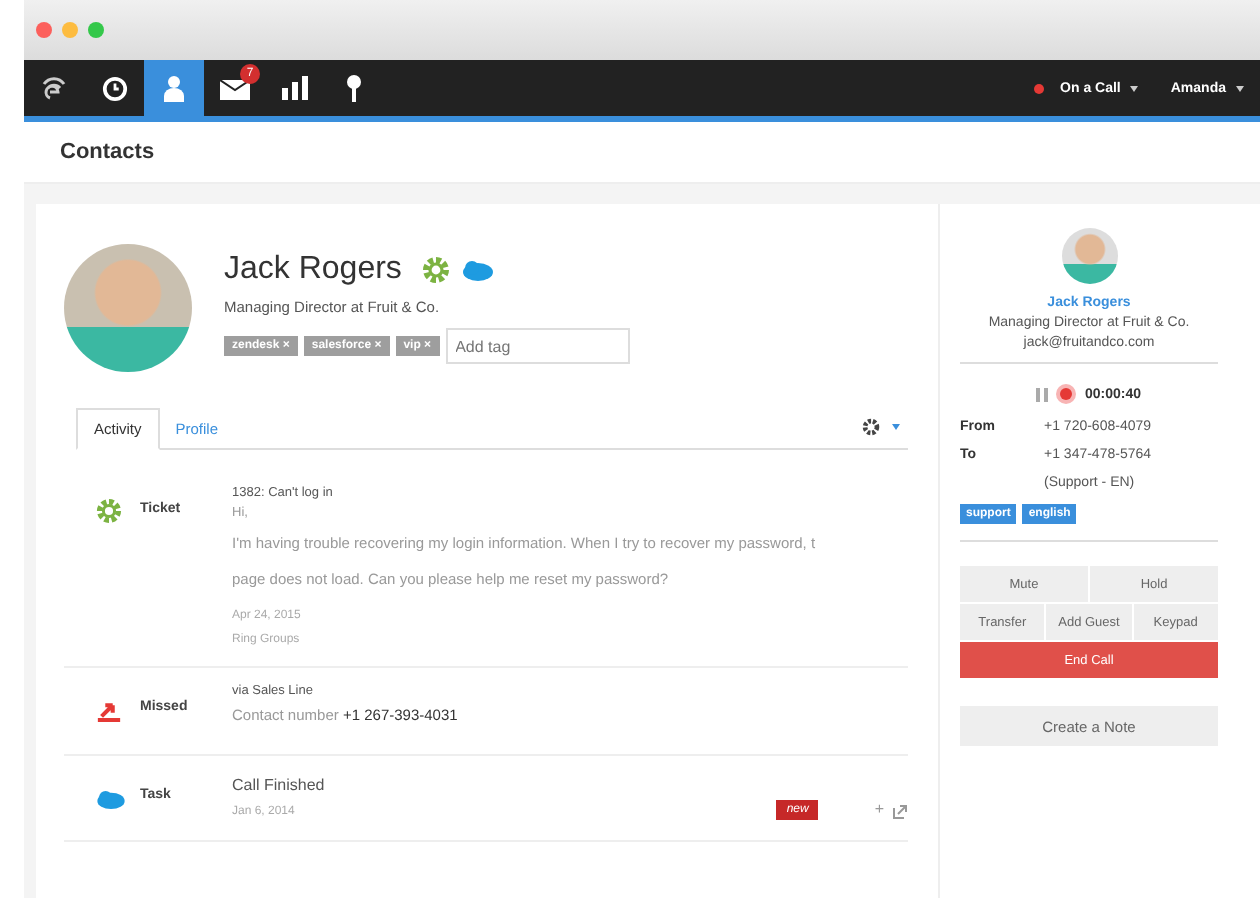 This screenshot has width=1260, height=898. What do you see at coordinates (900, 812) in the screenshot?
I see `external-link-icon` at bounding box center [900, 812].